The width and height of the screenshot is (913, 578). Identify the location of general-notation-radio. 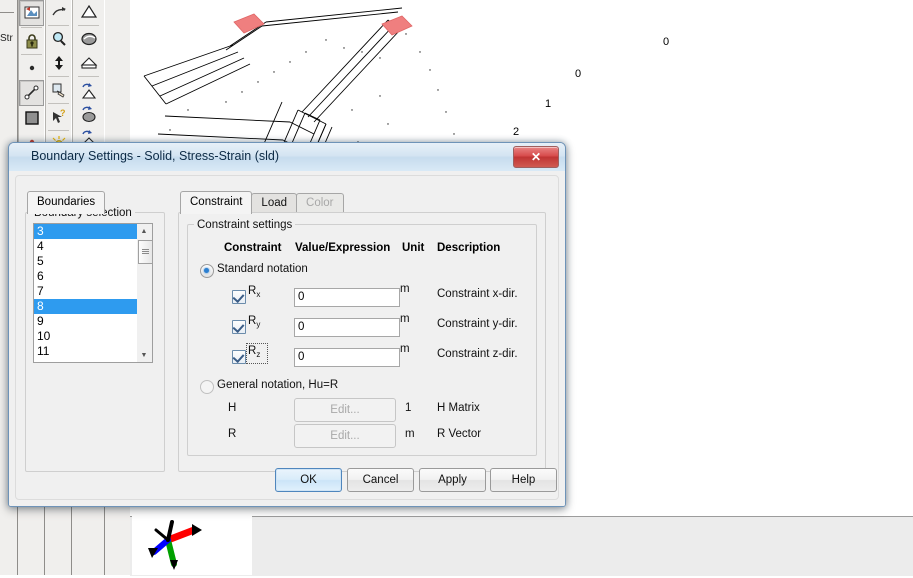
(207, 387).